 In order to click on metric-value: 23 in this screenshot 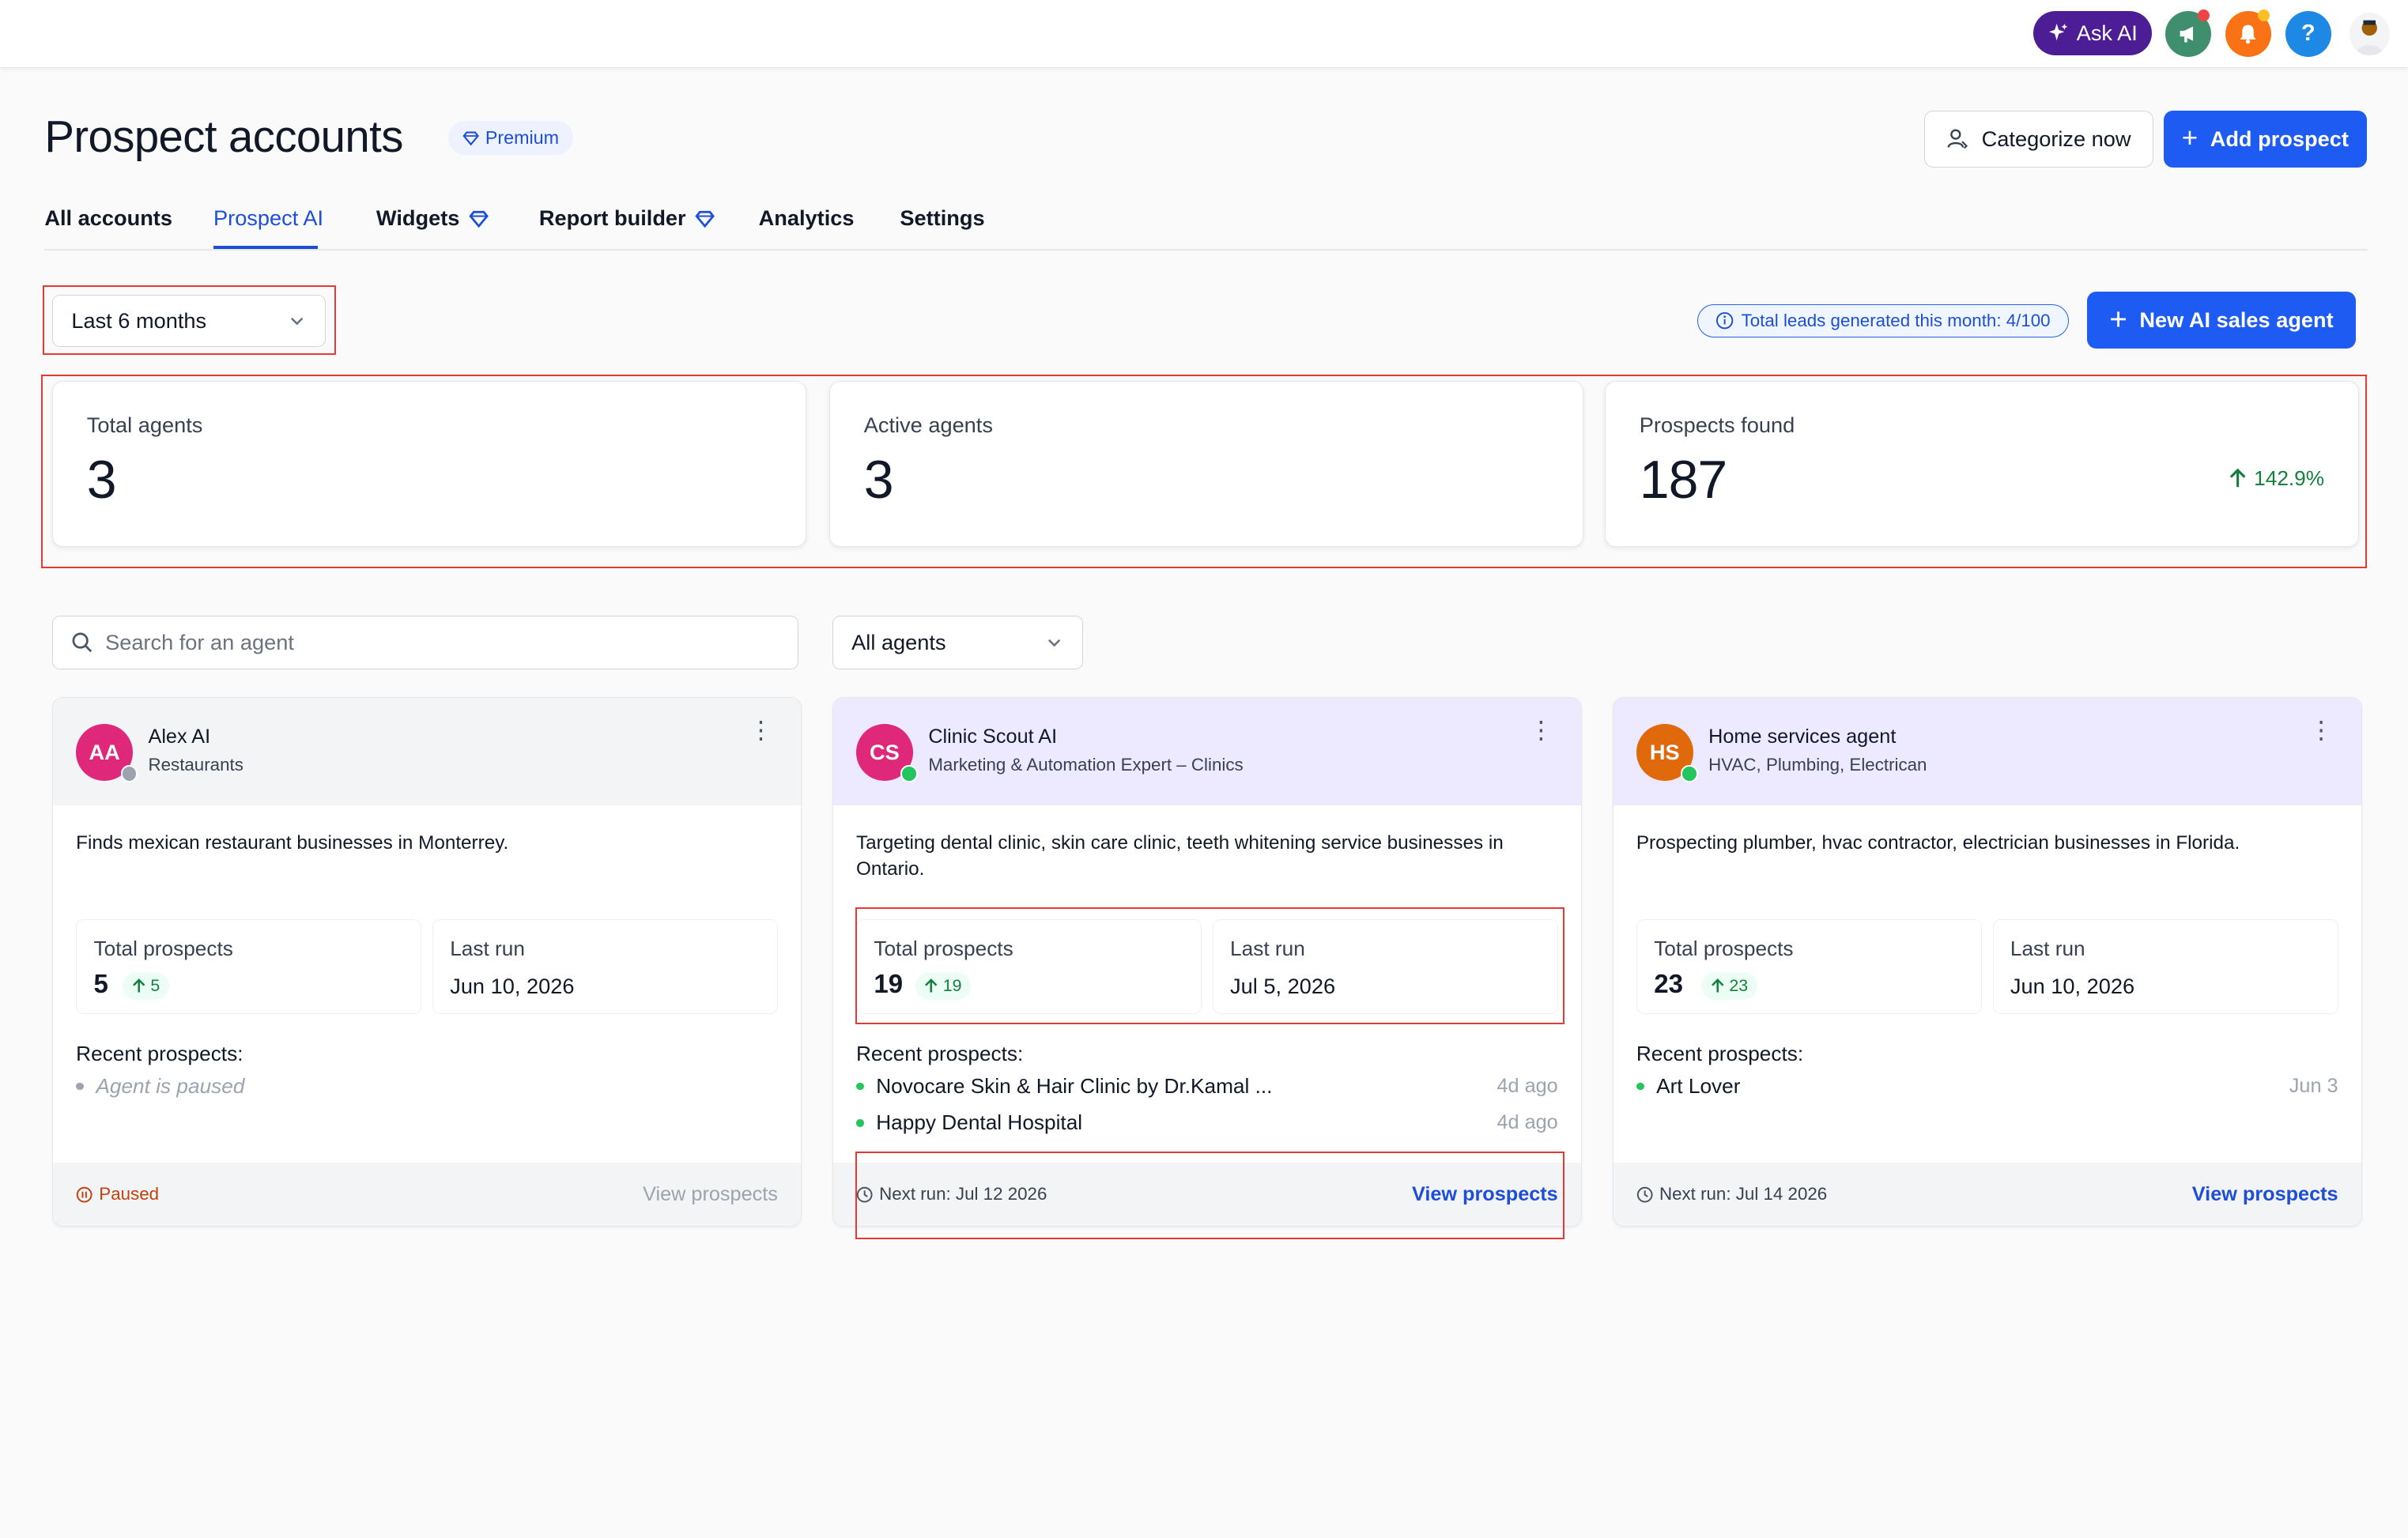, I will do `click(1668, 983)`.